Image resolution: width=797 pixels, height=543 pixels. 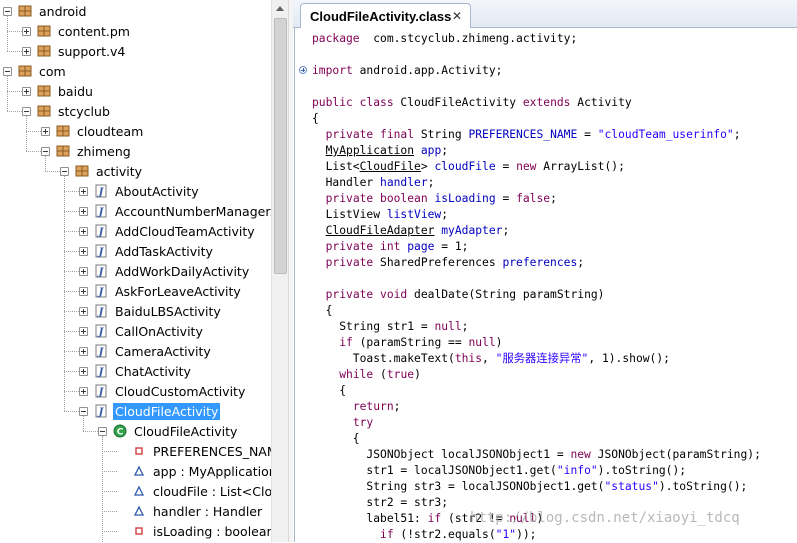 I want to click on tree-scrollbar, so click(x=279, y=271).